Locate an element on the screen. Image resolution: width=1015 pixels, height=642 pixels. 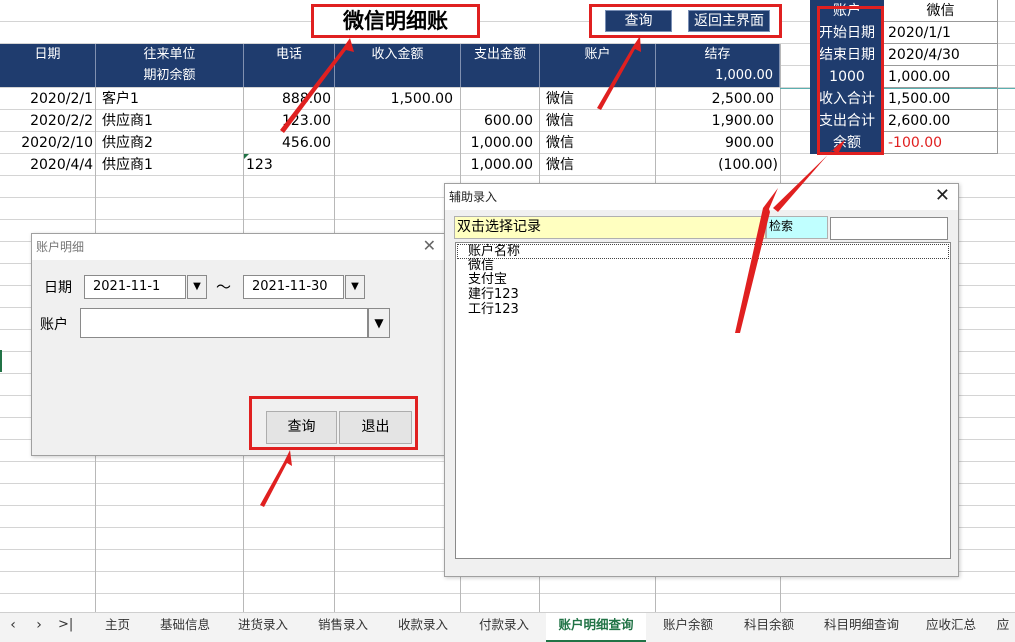
arrow-to-summary-labels is located at coordinates (809, 176).